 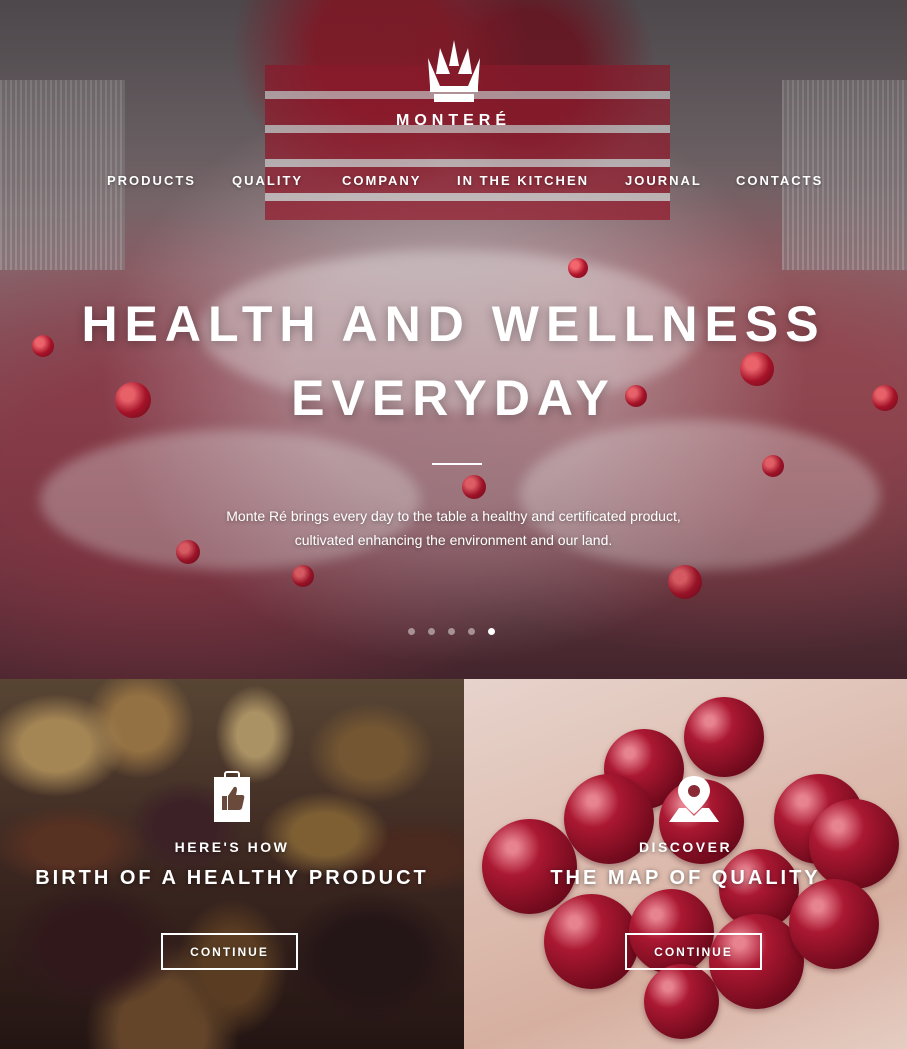 What do you see at coordinates (491, 631) in the screenshot?
I see `slider-dot-active` at bounding box center [491, 631].